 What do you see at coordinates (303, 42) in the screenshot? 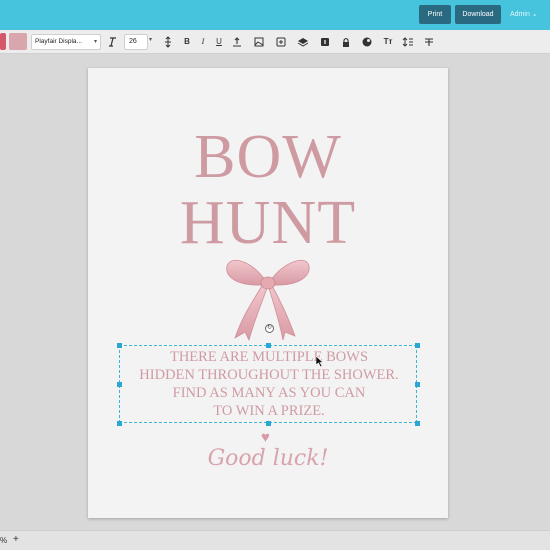
I see `layers-icon` at bounding box center [303, 42].